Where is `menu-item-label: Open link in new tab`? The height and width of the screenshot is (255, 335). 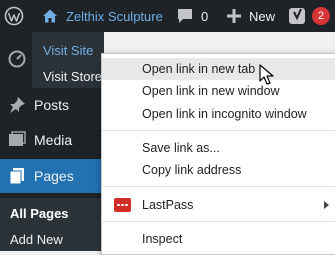 menu-item-label: Open link in new tab is located at coordinates (199, 69).